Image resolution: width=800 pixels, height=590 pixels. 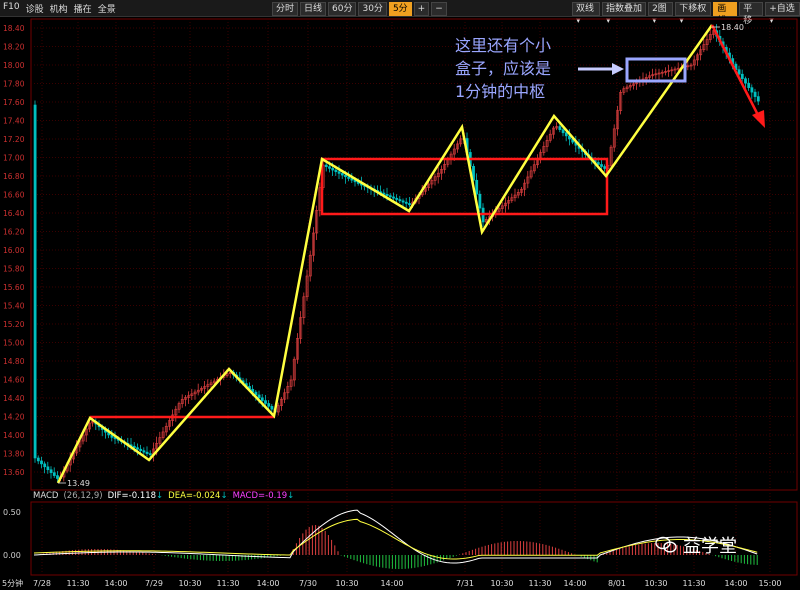 I want to click on draw-line-button: 画线, so click(x=725, y=14).